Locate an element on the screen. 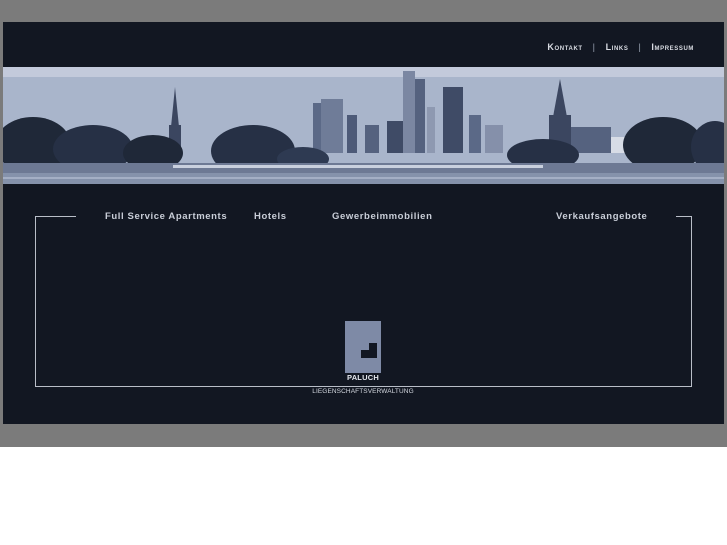  nav-link-kontakt: Kontakt is located at coordinates (564, 47).